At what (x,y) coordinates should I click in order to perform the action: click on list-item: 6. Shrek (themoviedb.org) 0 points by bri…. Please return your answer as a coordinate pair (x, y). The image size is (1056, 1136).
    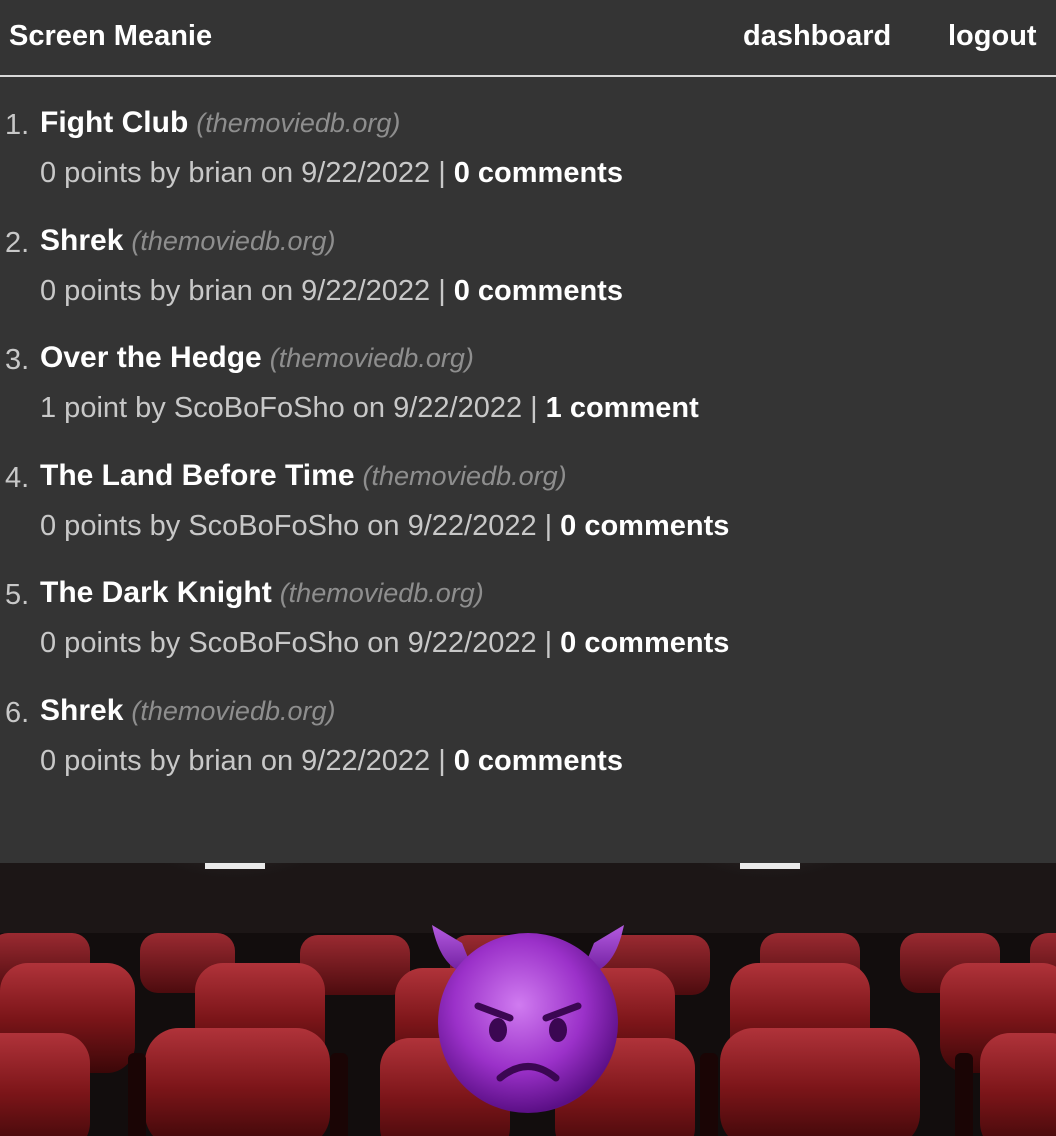
    Looking at the image, I should click on (528, 724).